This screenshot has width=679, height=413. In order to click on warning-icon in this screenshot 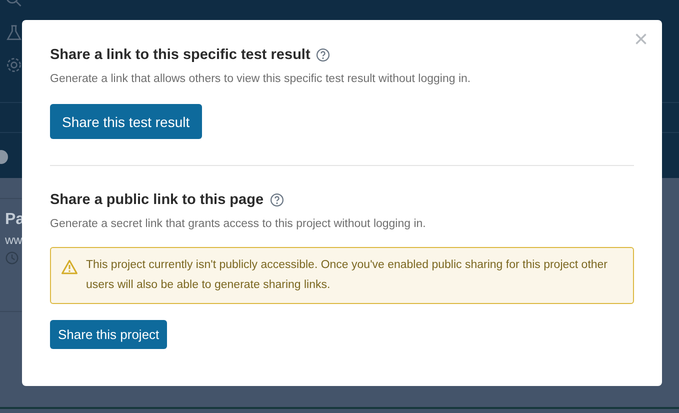, I will do `click(69, 267)`.